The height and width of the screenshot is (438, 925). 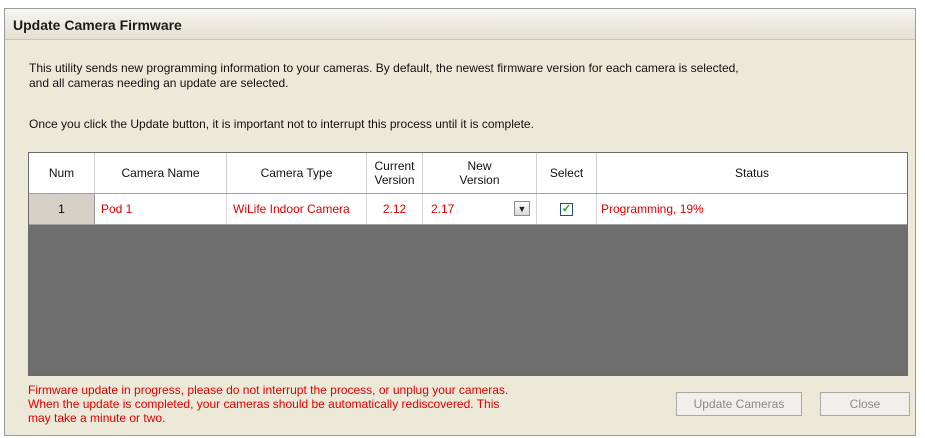 I want to click on warning-line-3: may take a minute or two., so click(x=97, y=418).